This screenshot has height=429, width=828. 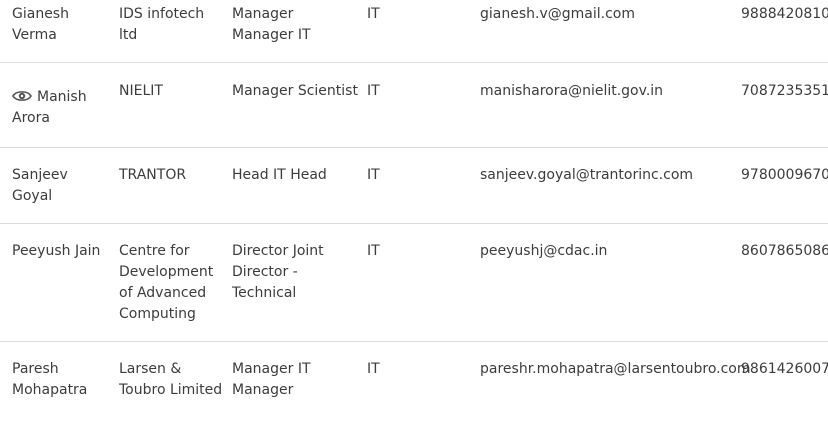 What do you see at coordinates (295, 91) in the screenshot?
I see `designation-cell: Manager Scientist` at bounding box center [295, 91].